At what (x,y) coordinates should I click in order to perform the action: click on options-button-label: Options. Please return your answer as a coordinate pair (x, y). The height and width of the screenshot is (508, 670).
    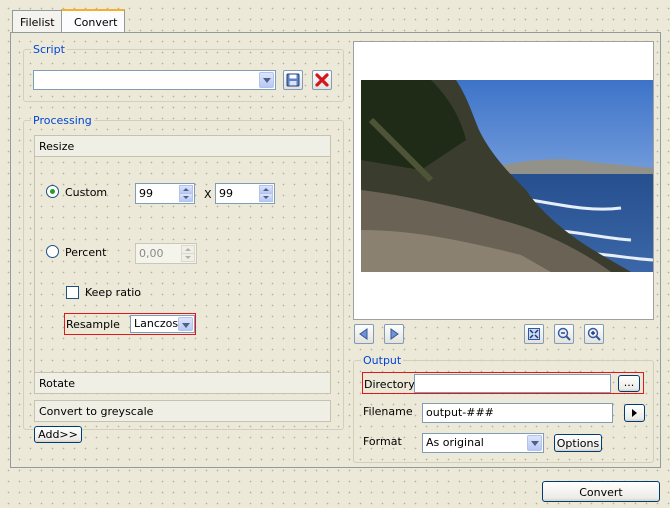
    Looking at the image, I should click on (578, 443).